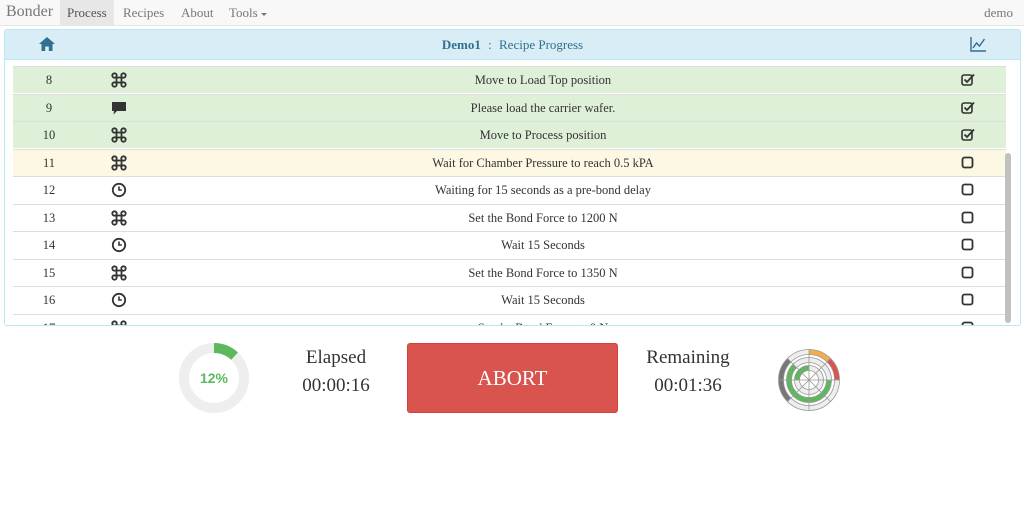 The width and height of the screenshot is (1024, 513). I want to click on scrollbar, so click(1008, 238).